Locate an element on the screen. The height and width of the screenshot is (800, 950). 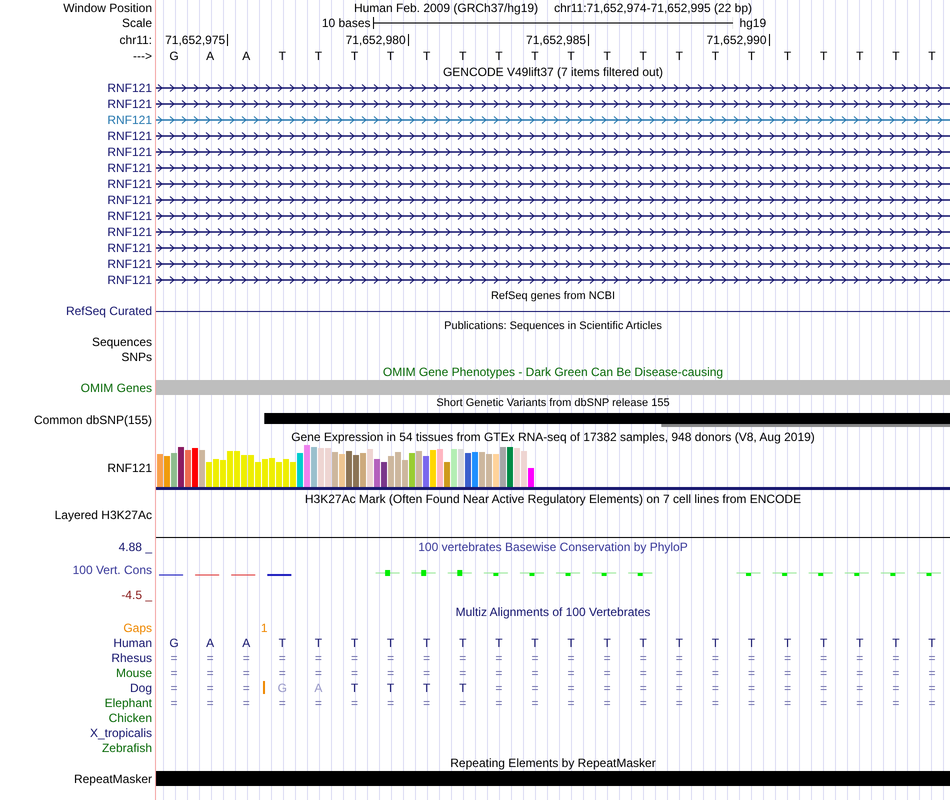
track-label: Sequences is located at coordinates (122, 342).